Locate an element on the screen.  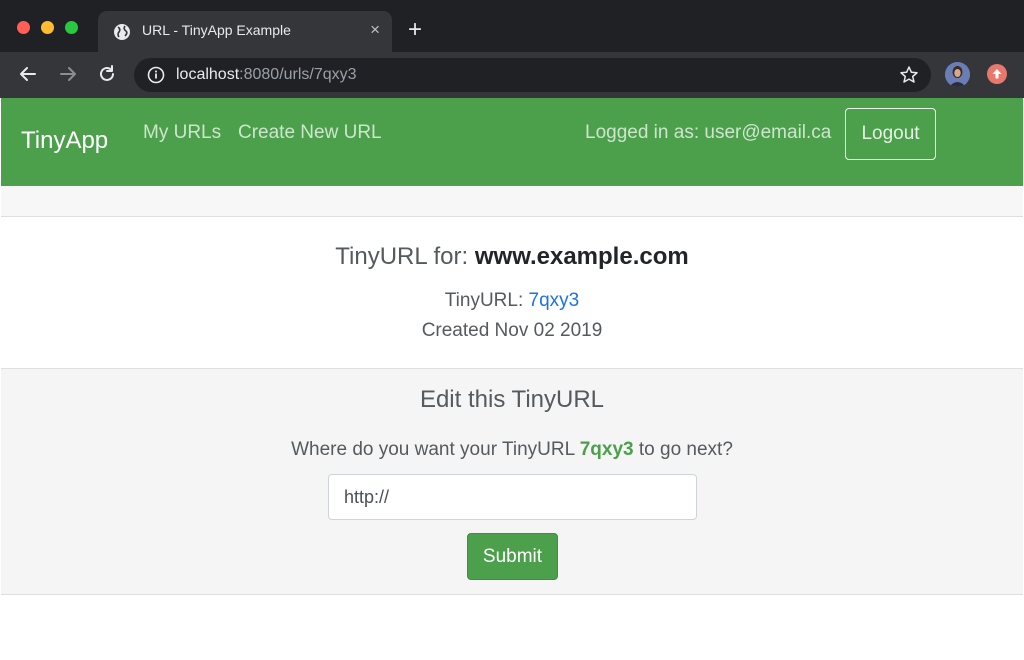
title-prefix: TinyURL for: is located at coordinates (405, 256).